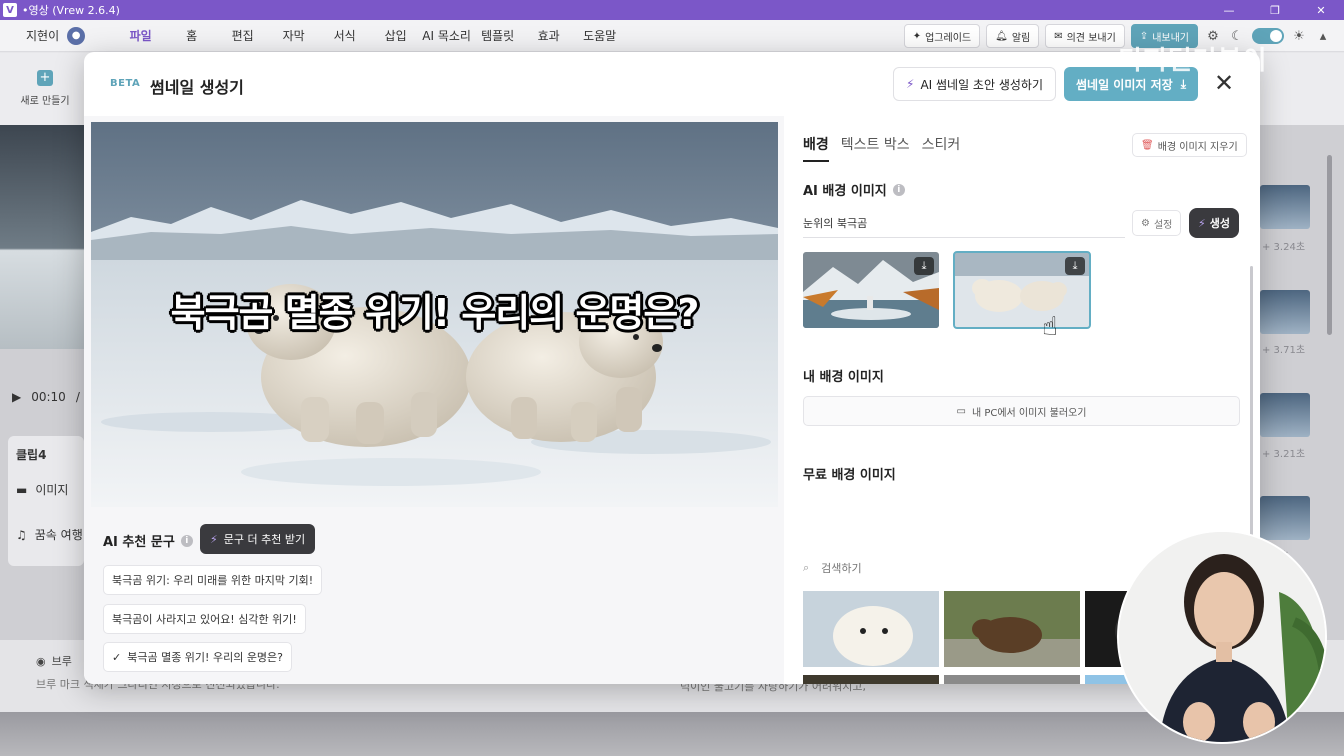  Describe the element at coordinates (816, 148) in the screenshot. I see `tab-background: 배경` at that location.